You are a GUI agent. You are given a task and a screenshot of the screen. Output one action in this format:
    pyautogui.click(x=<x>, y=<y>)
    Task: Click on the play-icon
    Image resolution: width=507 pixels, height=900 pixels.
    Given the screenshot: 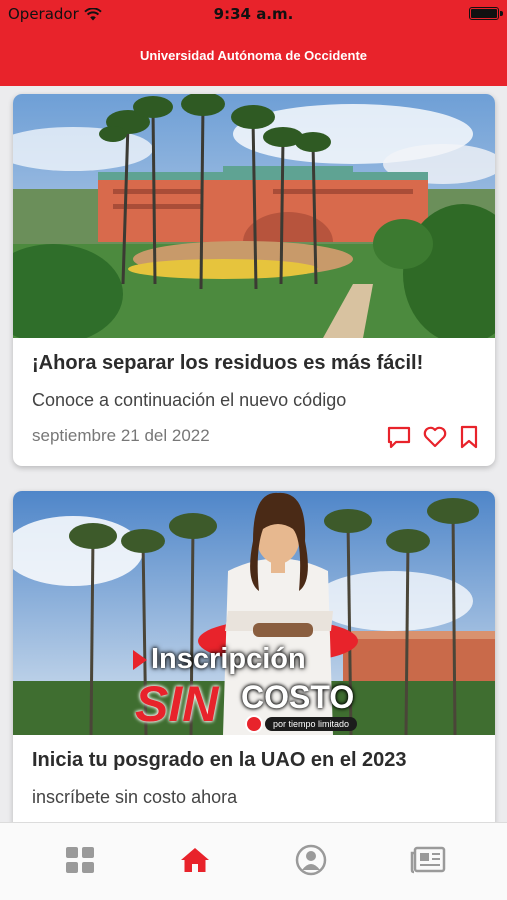 What is the action you would take?
    pyautogui.click(x=140, y=659)
    